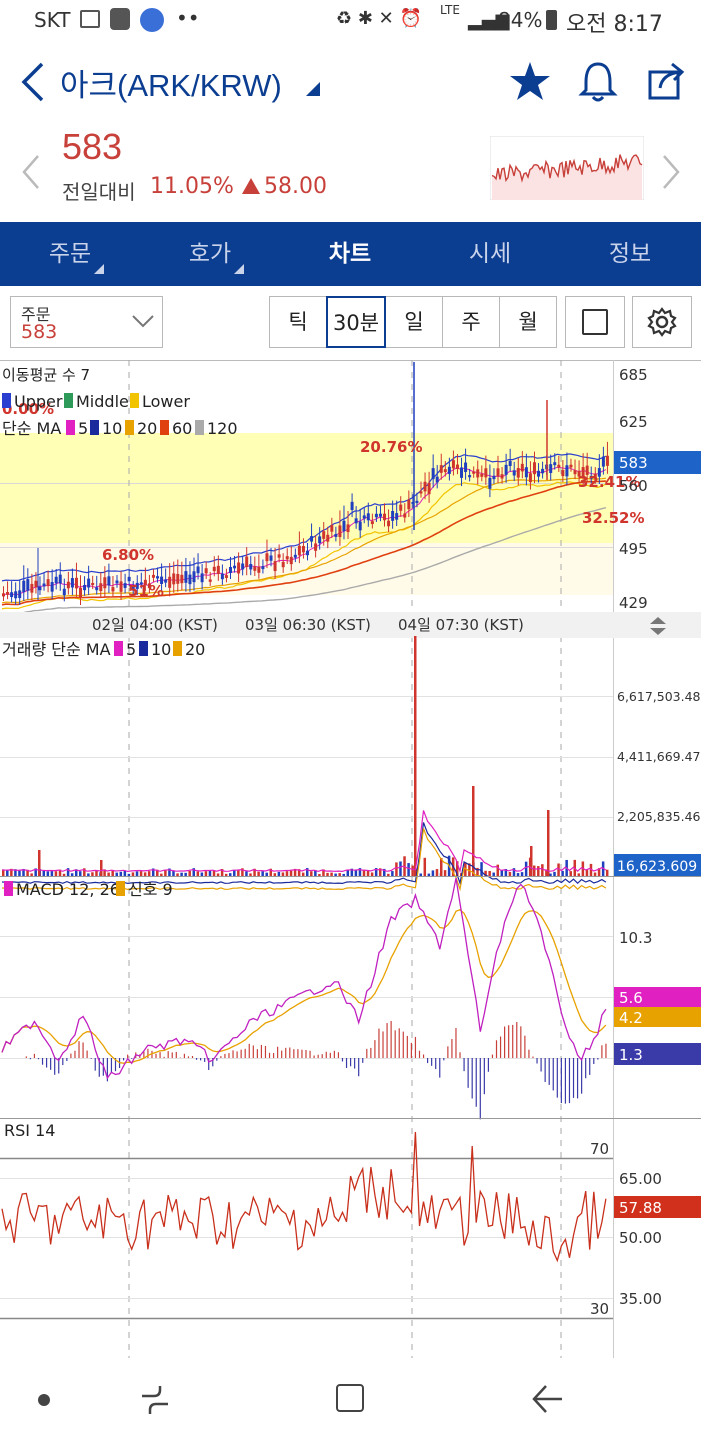 Image resolution: width=701 pixels, height=1440 pixels. I want to click on volume-legend-label: 거래량 단순 MA, so click(56, 649).